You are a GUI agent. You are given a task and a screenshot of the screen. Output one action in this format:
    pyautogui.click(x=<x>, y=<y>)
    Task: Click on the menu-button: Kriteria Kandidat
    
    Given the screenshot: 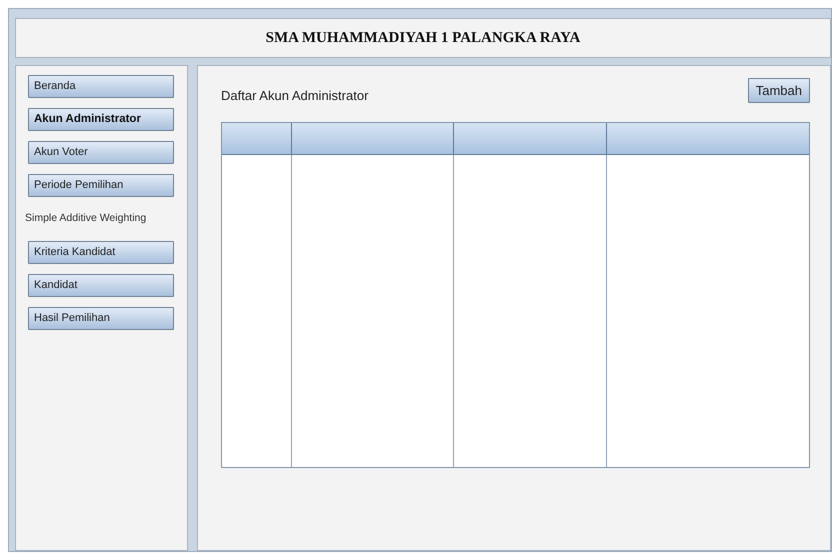 What is the action you would take?
    pyautogui.click(x=101, y=252)
    